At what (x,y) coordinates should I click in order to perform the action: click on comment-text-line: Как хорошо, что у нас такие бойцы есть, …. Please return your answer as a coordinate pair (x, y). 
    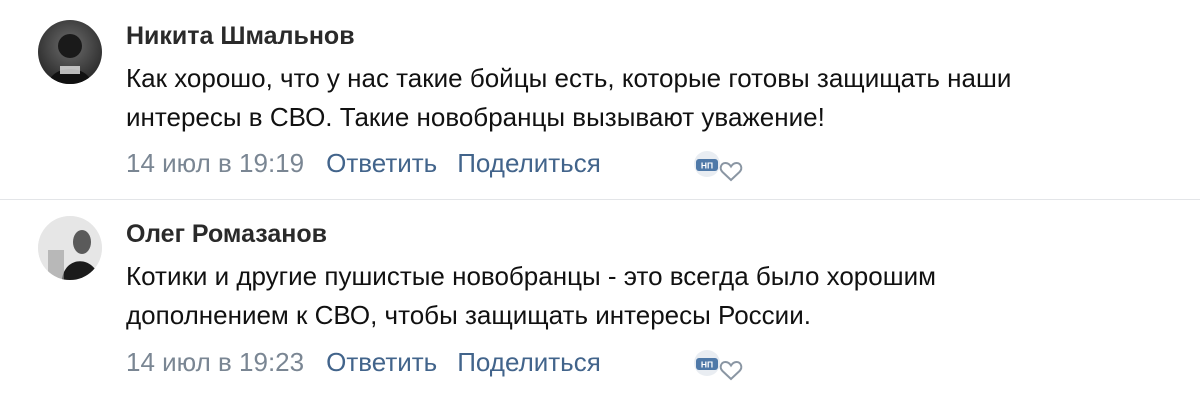
    Looking at the image, I should click on (569, 78).